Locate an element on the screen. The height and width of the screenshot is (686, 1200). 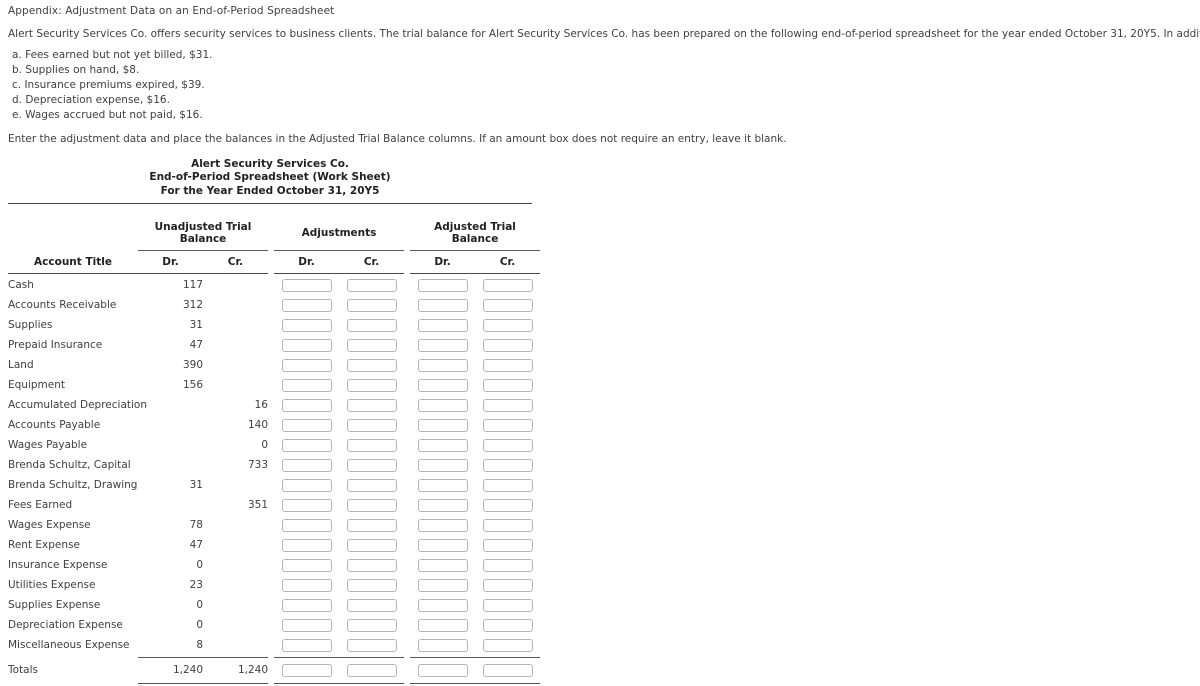
adjustment-item-e: e. Wages accrued but not paid, $16. is located at coordinates (107, 115).